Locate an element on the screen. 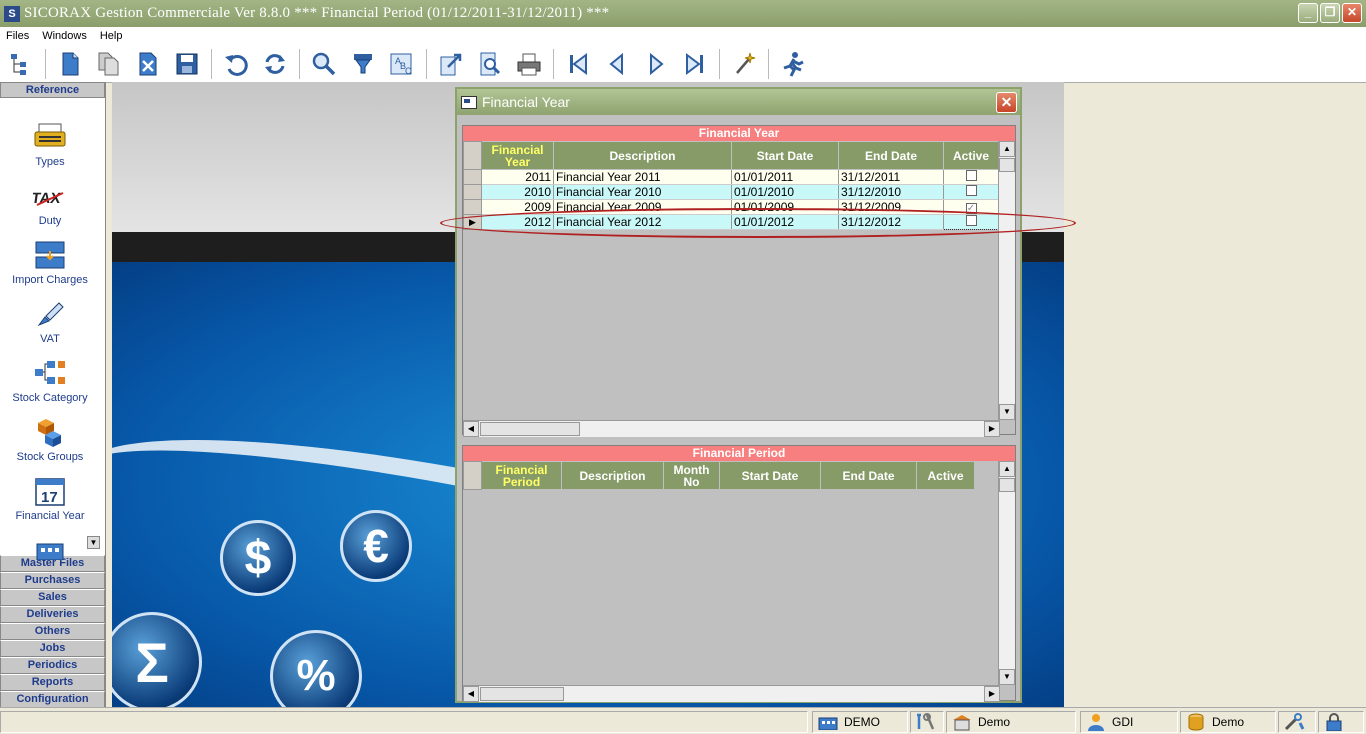 The width and height of the screenshot is (1366, 734). restore-button: ❐ is located at coordinates (1330, 13).